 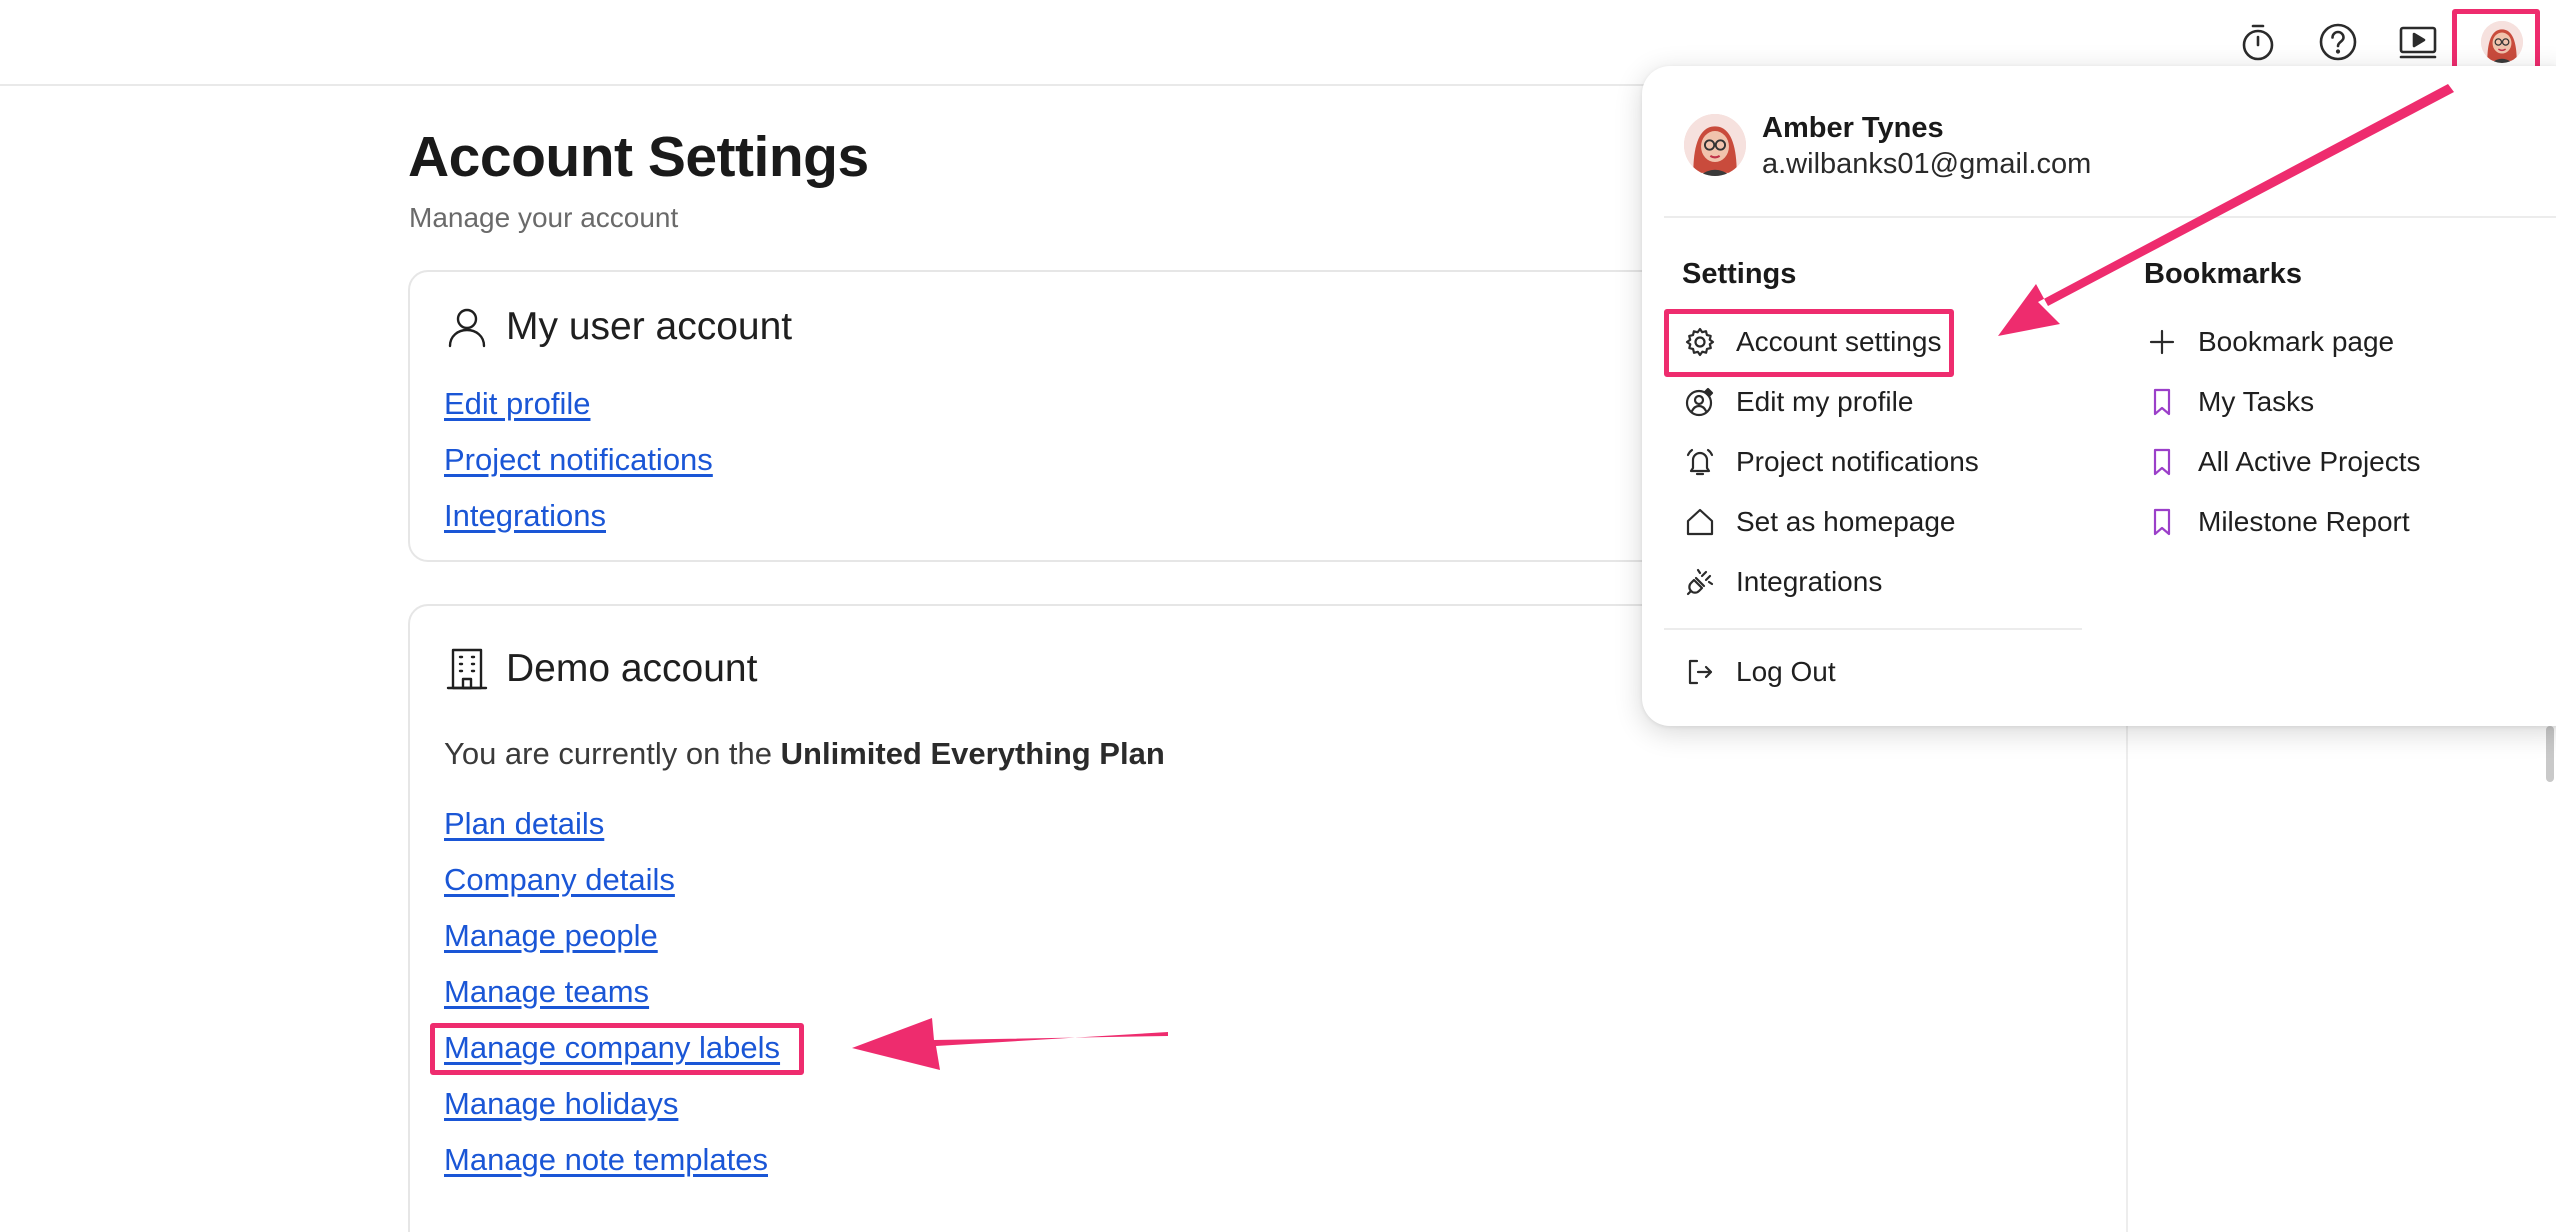 I want to click on project-notifications-item: Project notifications, so click(x=1831, y=462).